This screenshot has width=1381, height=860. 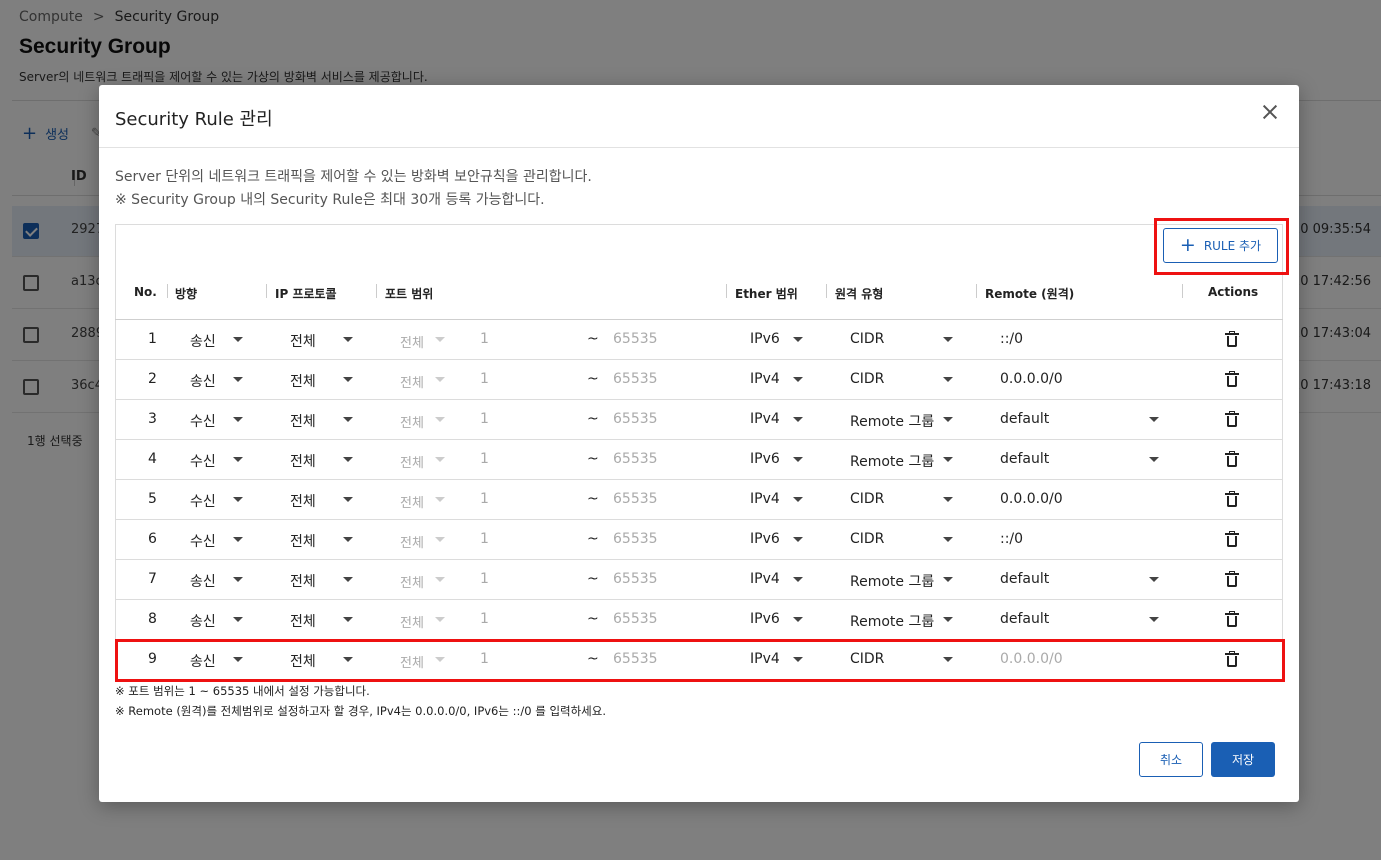 I want to click on add-rule-button: + RULE 추가, so click(x=1220, y=245).